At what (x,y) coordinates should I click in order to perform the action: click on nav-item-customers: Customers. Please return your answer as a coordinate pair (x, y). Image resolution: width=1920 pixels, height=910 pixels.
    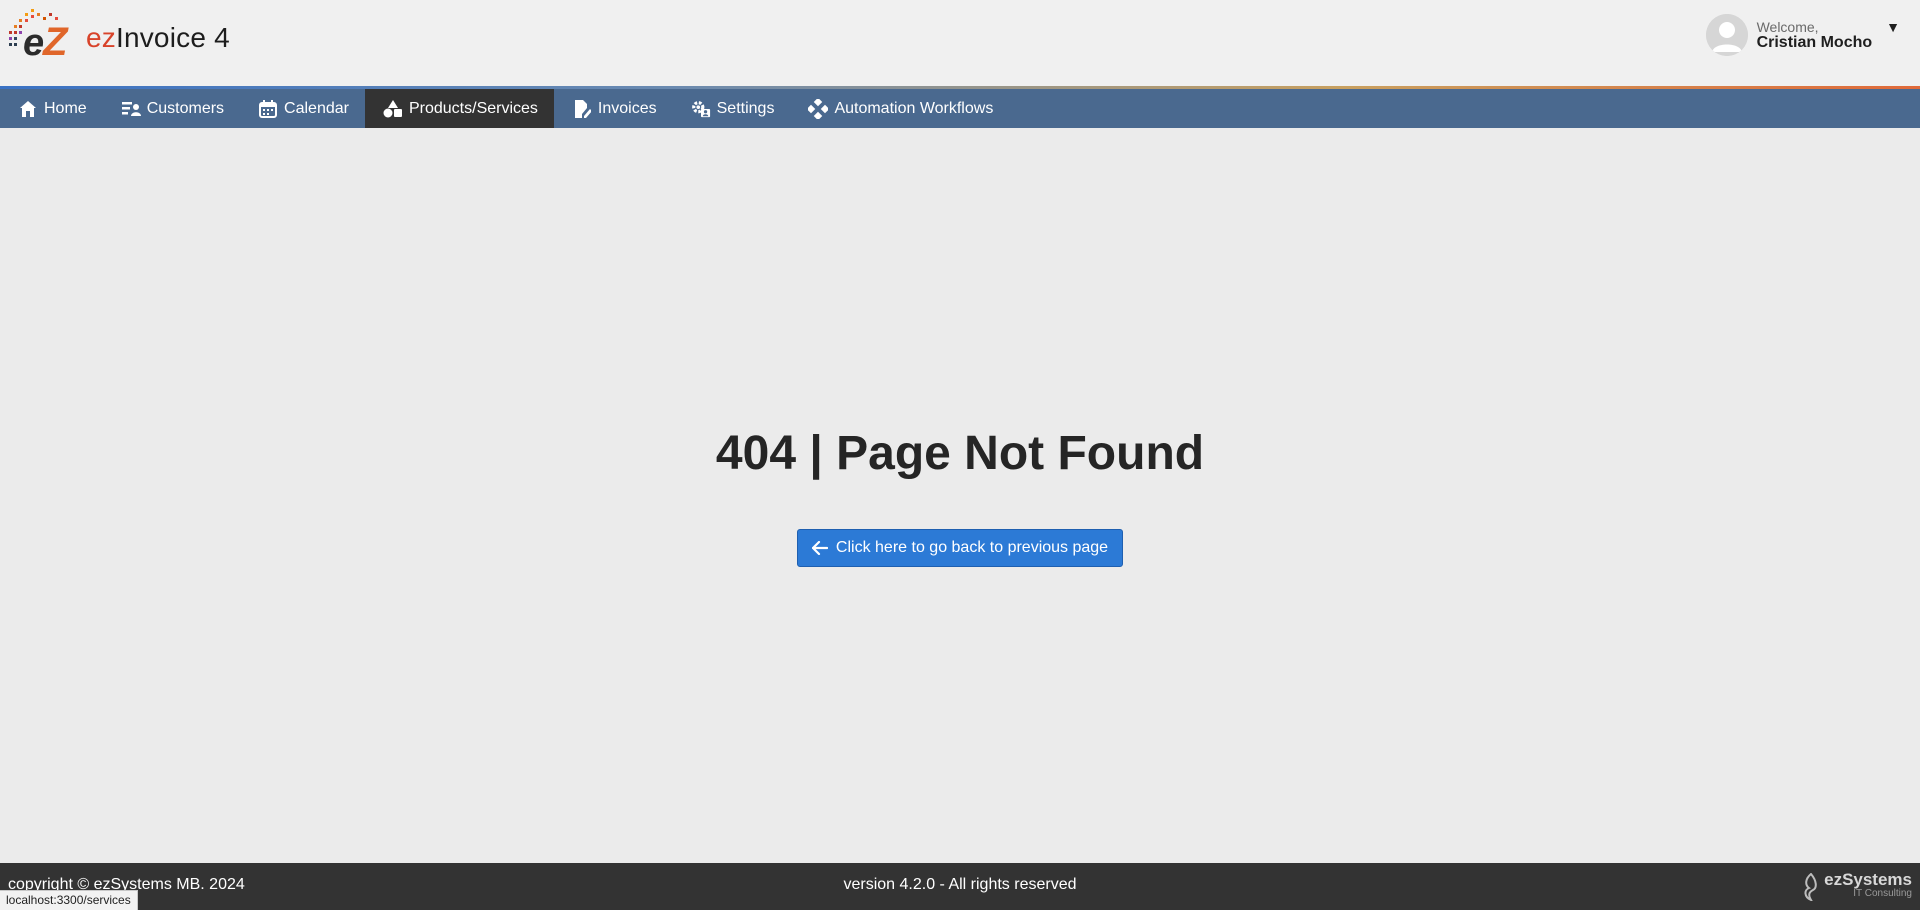
    Looking at the image, I should click on (171, 108).